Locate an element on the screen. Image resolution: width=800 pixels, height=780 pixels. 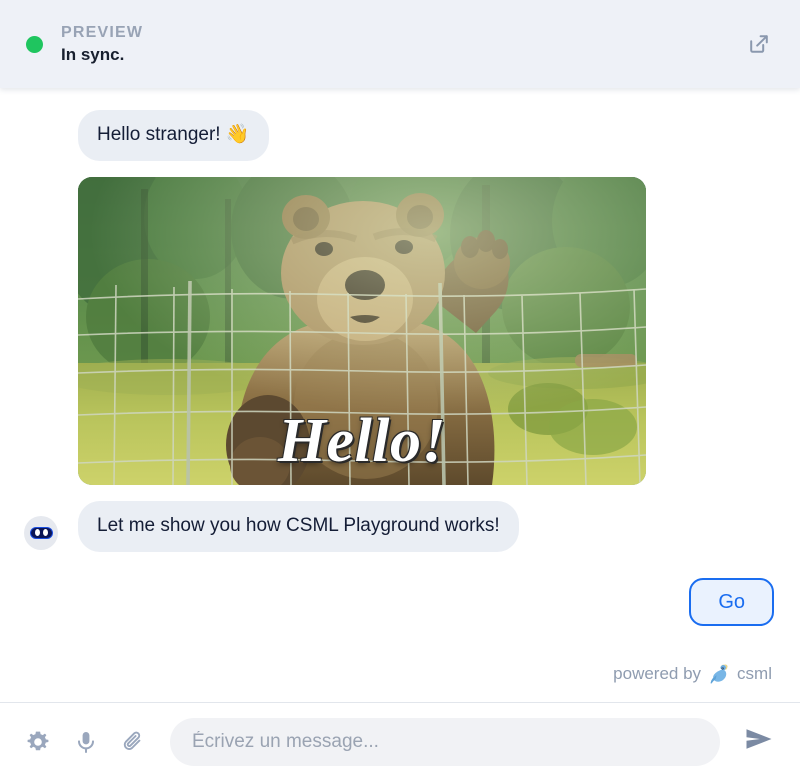
external-link-icon is located at coordinates (759, 44).